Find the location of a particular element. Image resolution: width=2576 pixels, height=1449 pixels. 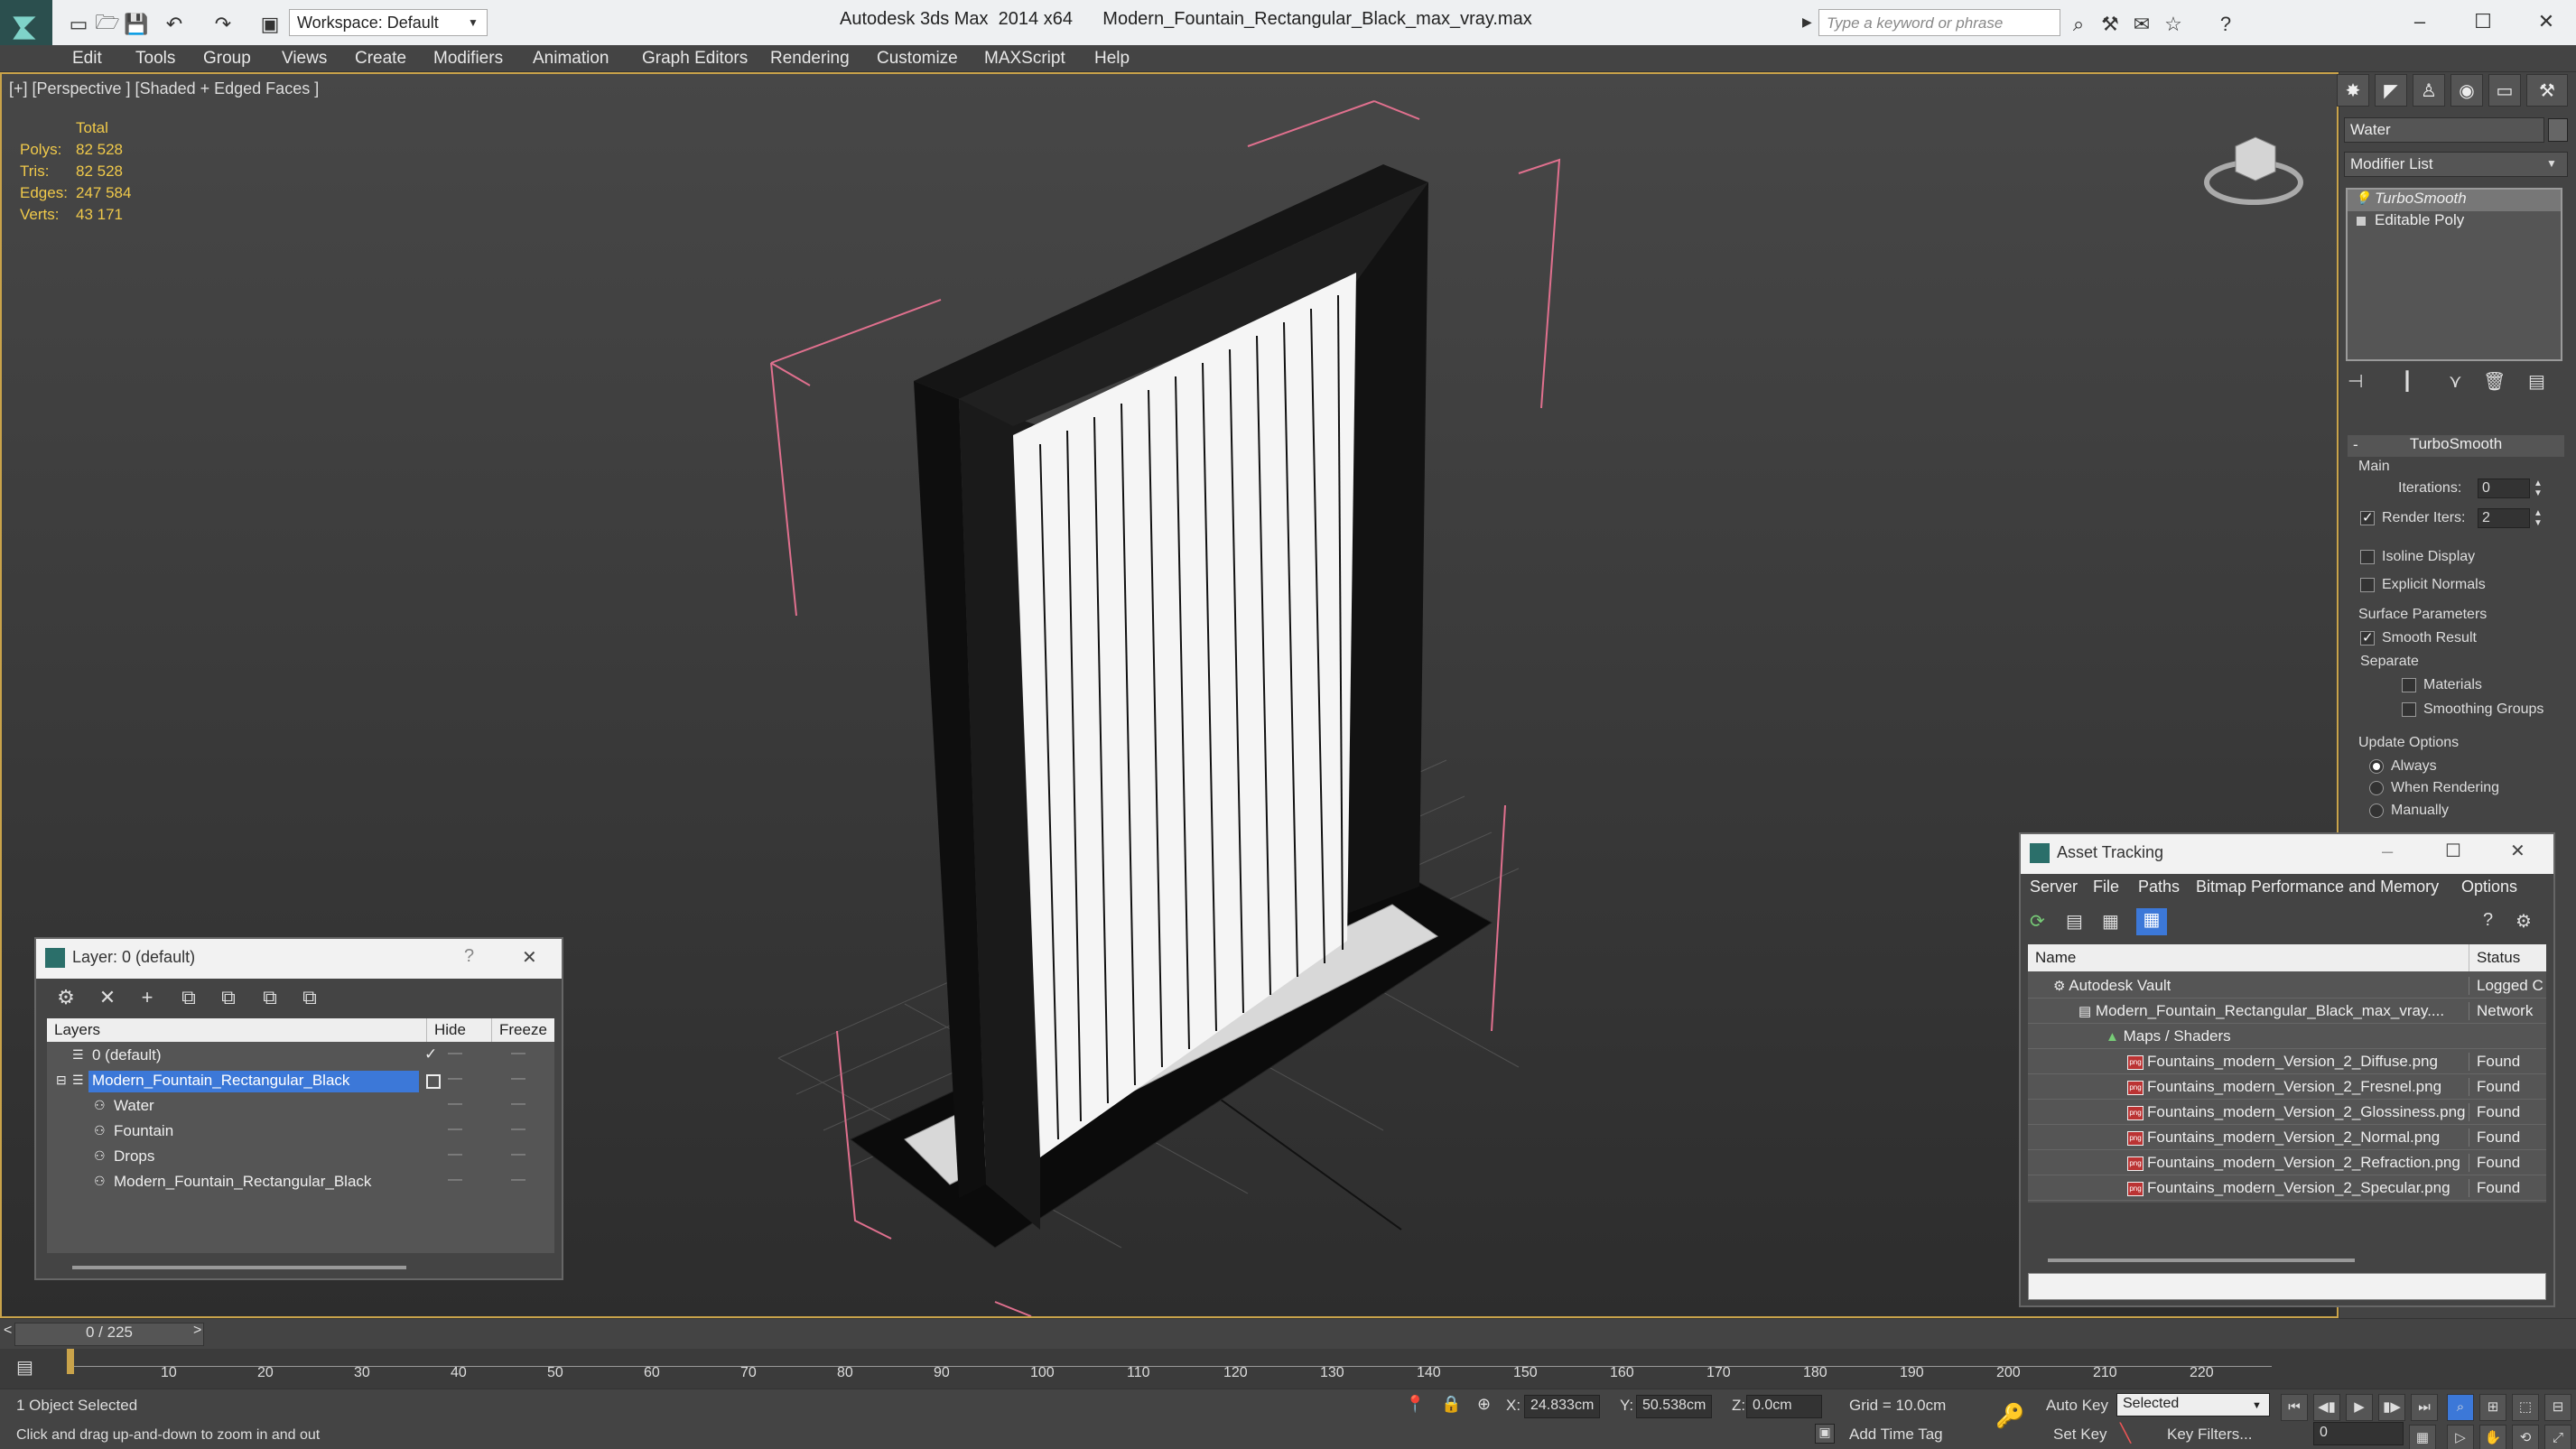

turbosmooth-rollout-header: - TurboSmooth is located at coordinates (2456, 446).